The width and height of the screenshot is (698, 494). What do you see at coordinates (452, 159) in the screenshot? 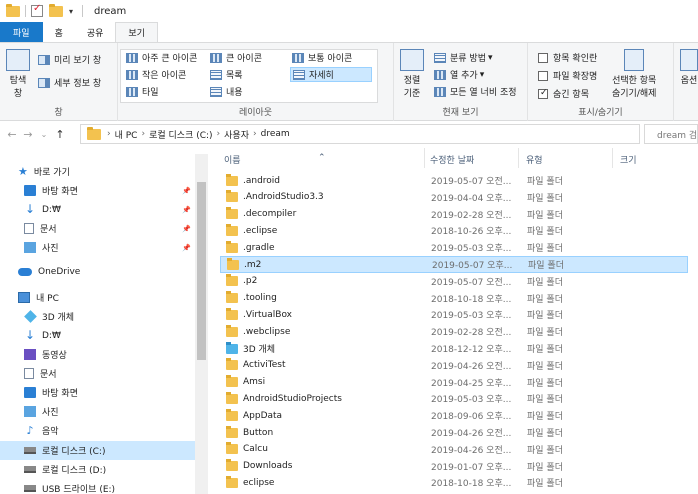
I see `column-header-date: 수정한 날짜` at bounding box center [452, 159].